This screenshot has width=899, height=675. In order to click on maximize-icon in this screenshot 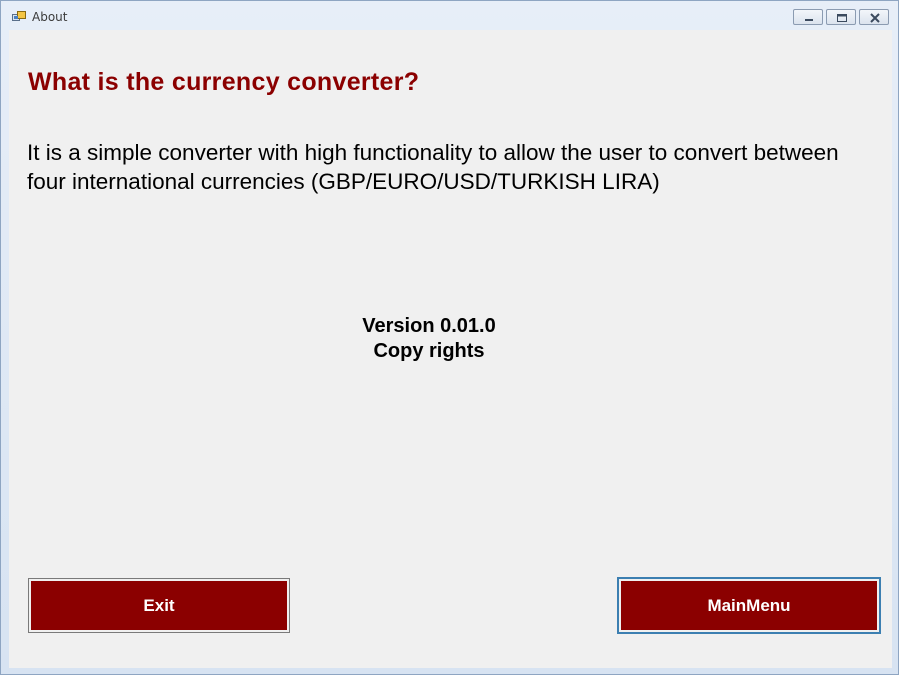, I will do `click(842, 18)`.